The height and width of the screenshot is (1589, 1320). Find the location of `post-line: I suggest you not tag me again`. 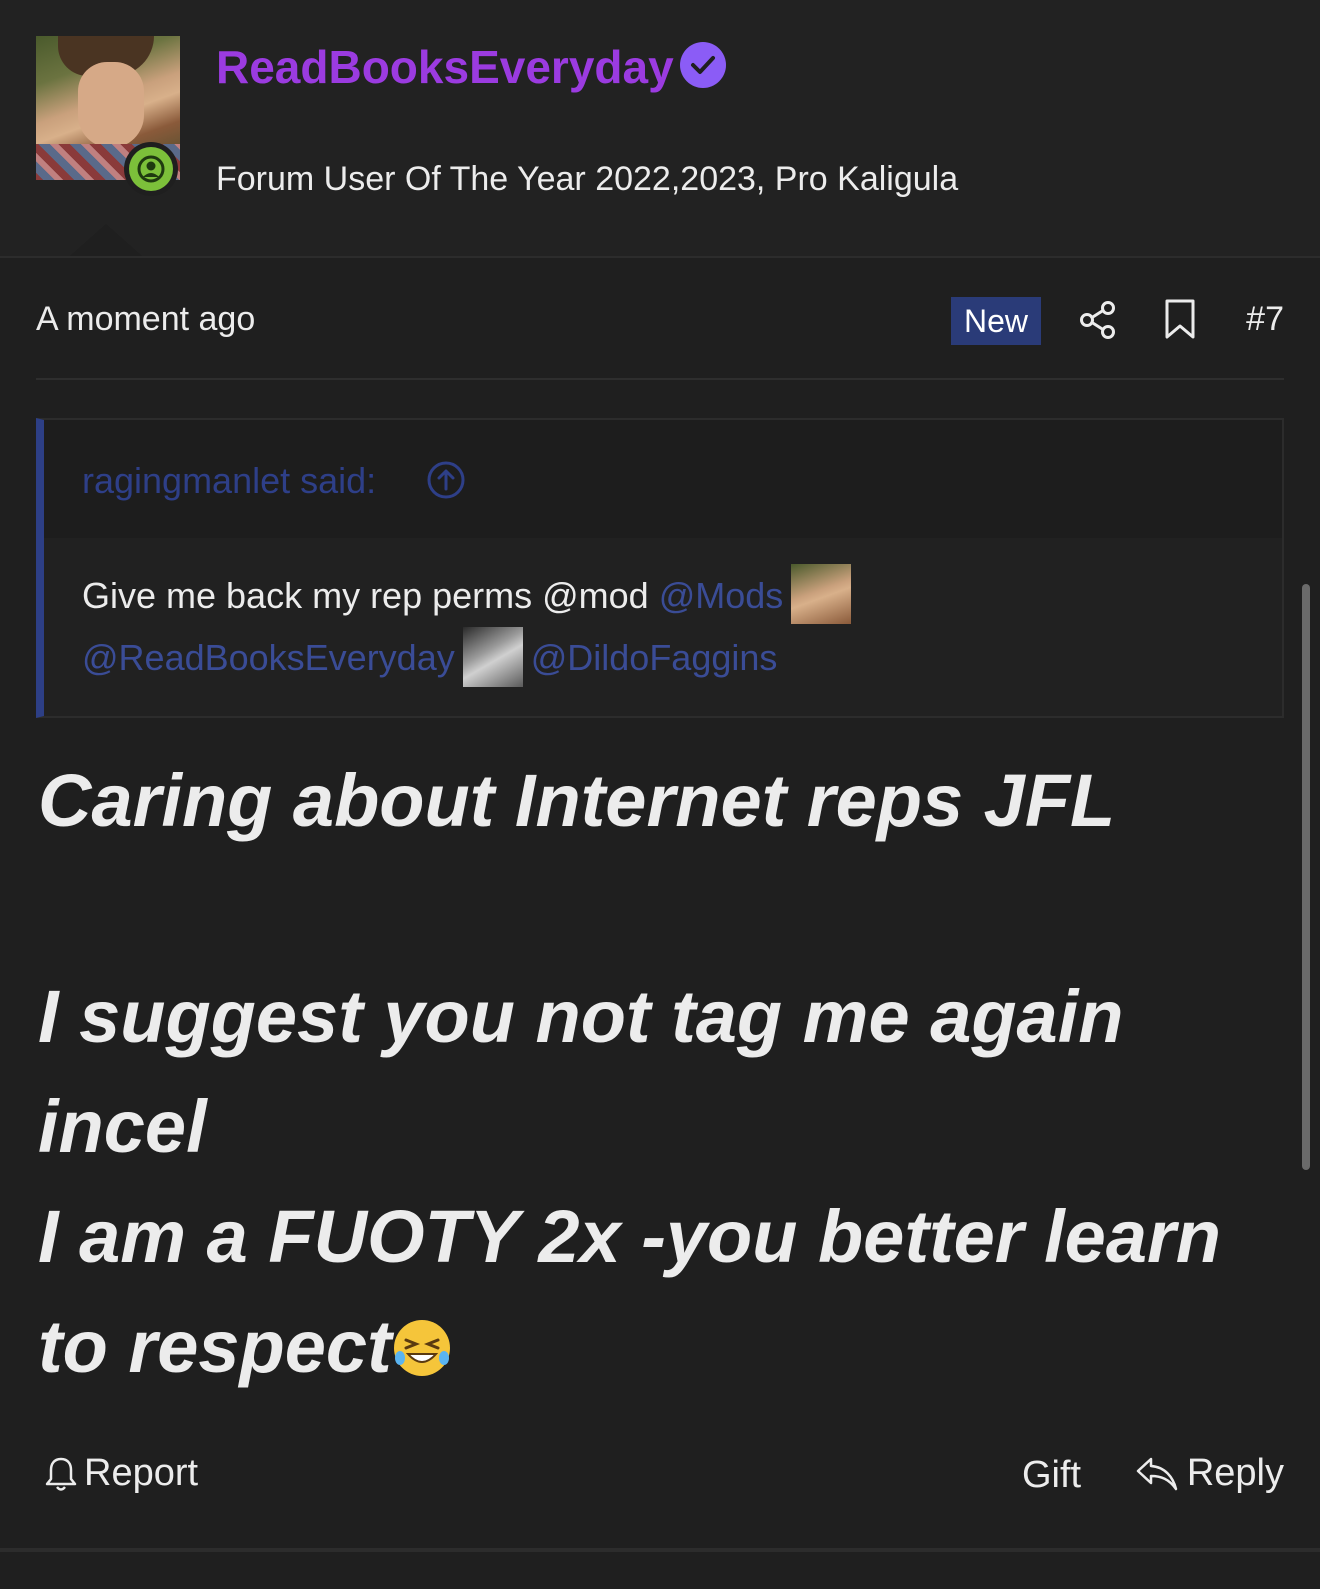

post-line: I suggest you not tag me again is located at coordinates (581, 1016).